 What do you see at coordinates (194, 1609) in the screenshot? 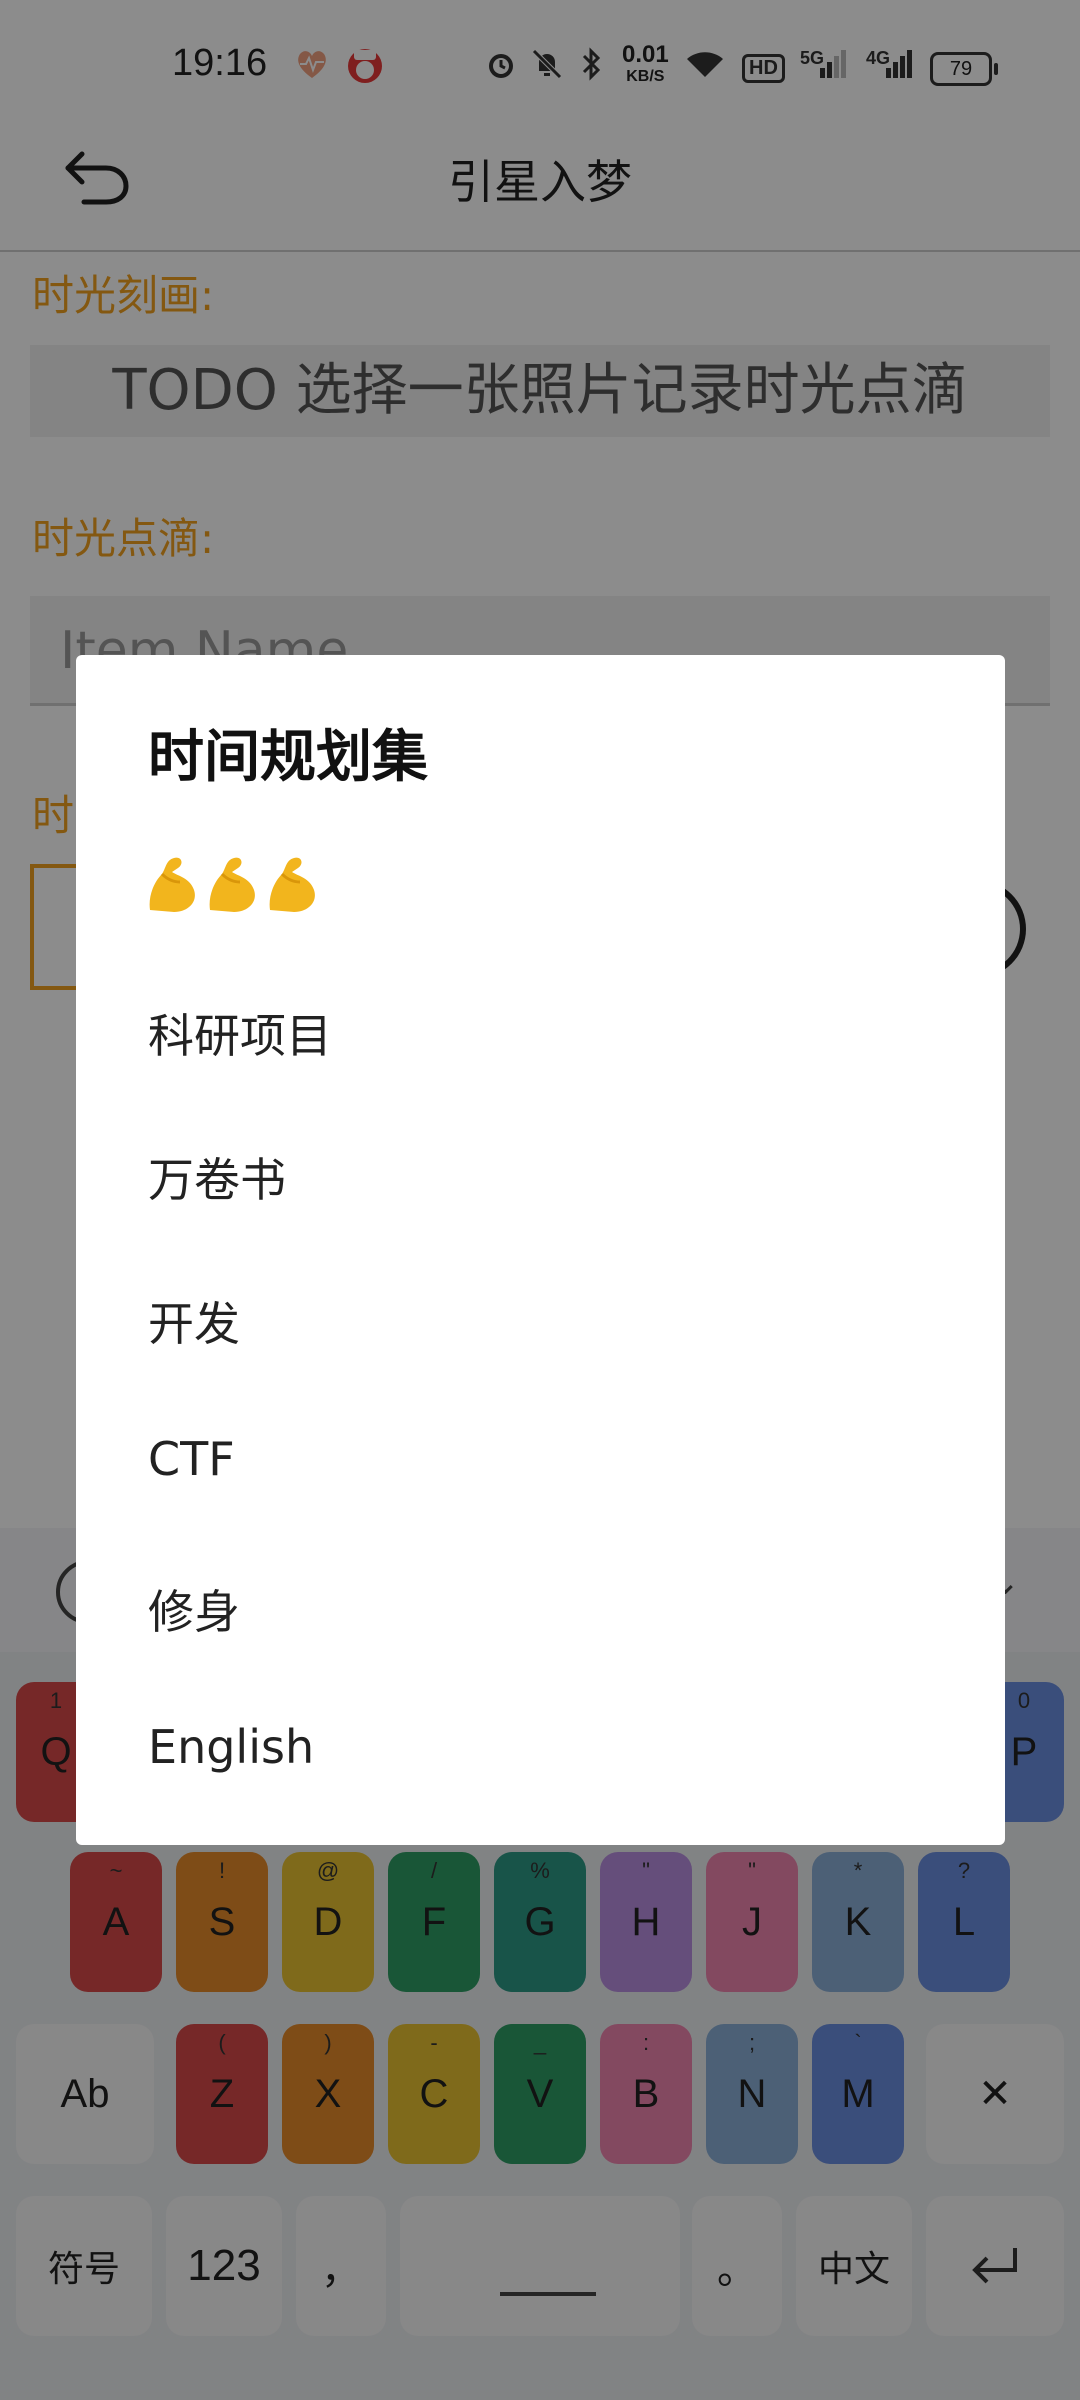
I see `dialog-item-self-cultivation: 修身` at bounding box center [194, 1609].